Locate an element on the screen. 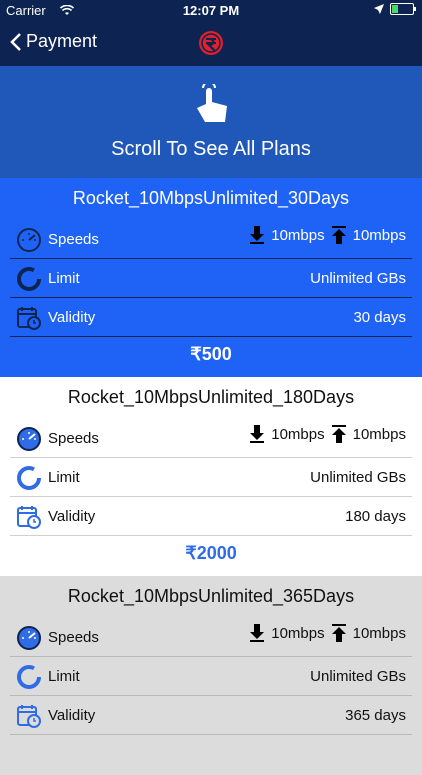 The height and width of the screenshot is (775, 422). validity-value: 30 days is located at coordinates (379, 317).